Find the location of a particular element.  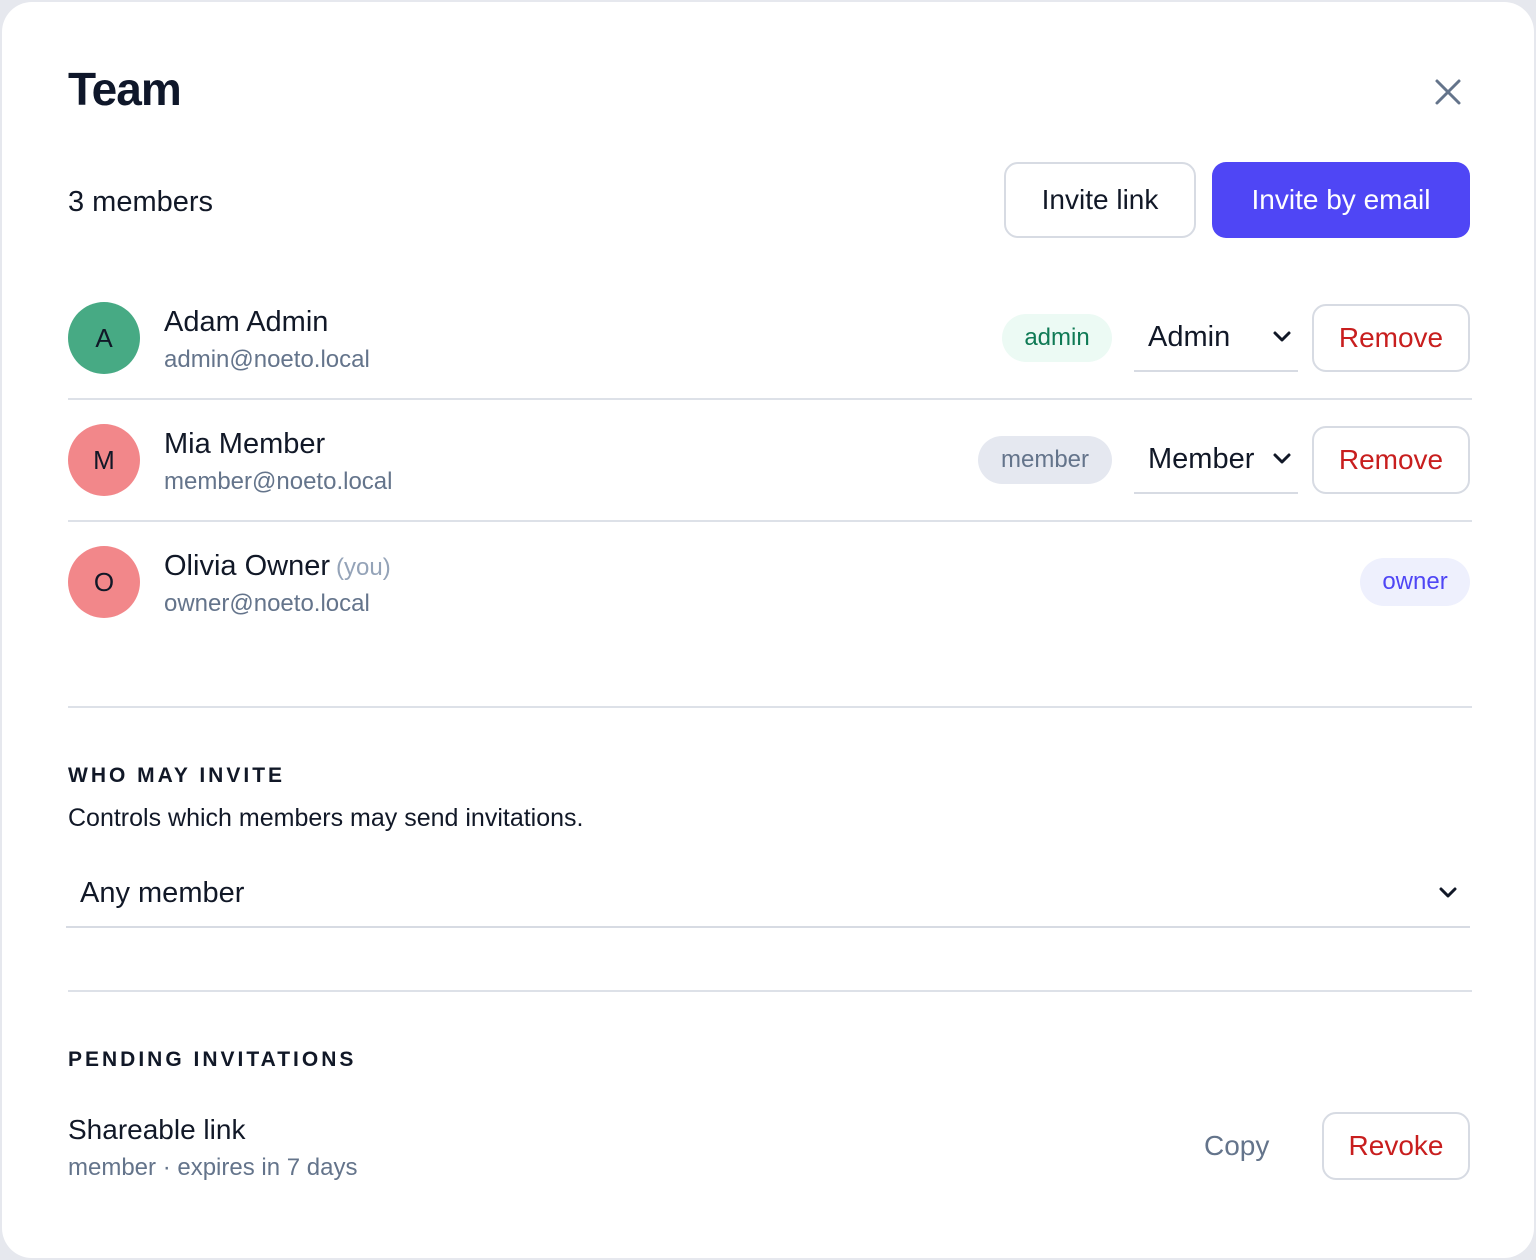

close-button is located at coordinates (1448, 92).